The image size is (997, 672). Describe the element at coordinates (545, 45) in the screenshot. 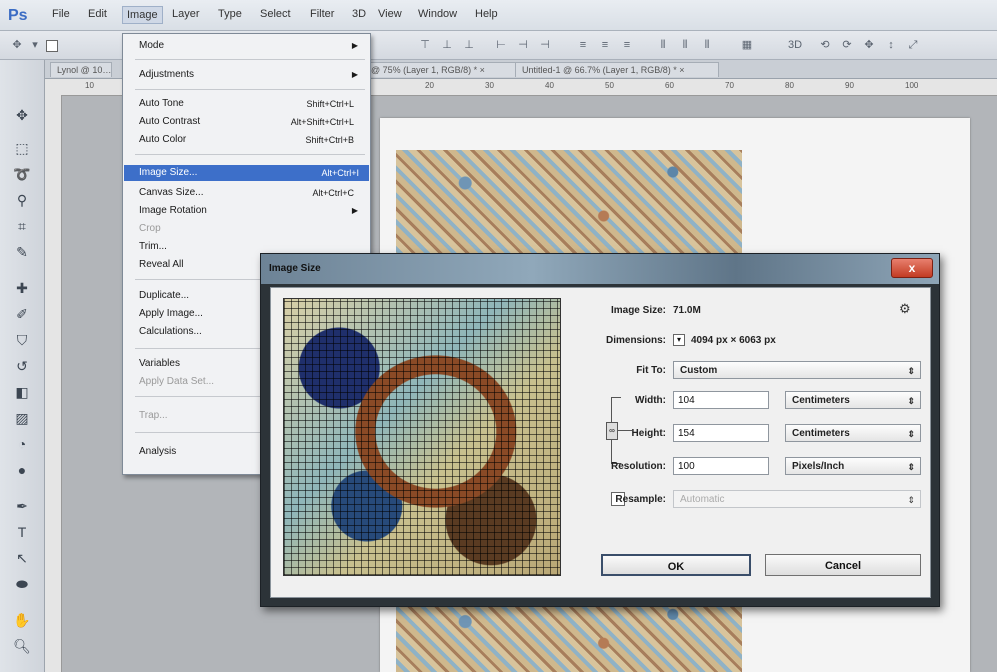

I see `align-right-icon: ⊣` at that location.